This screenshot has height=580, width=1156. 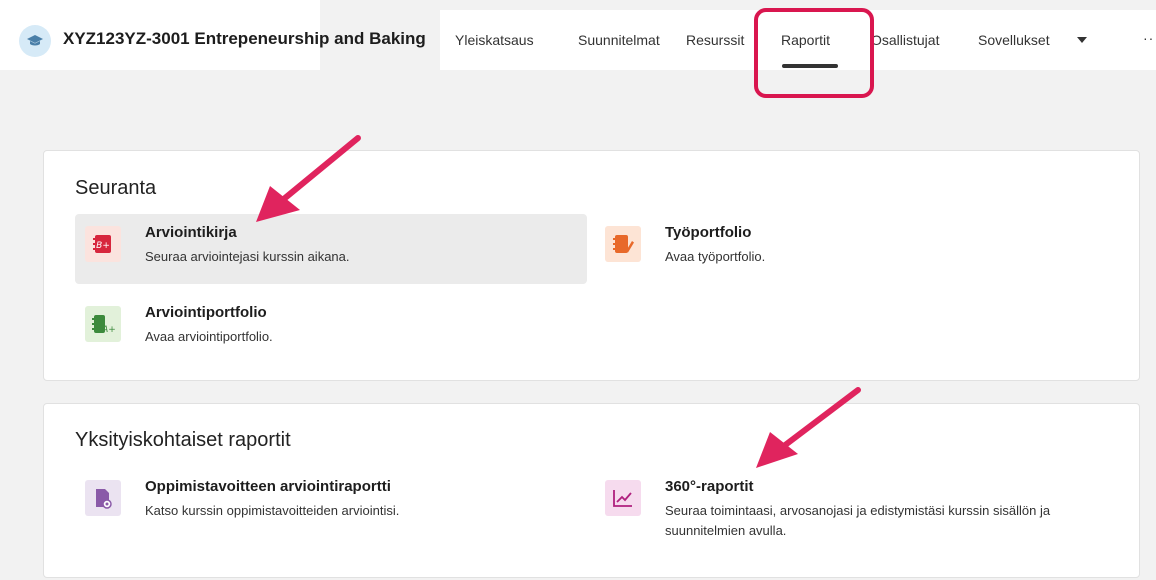 I want to click on course-icon, so click(x=35, y=41).